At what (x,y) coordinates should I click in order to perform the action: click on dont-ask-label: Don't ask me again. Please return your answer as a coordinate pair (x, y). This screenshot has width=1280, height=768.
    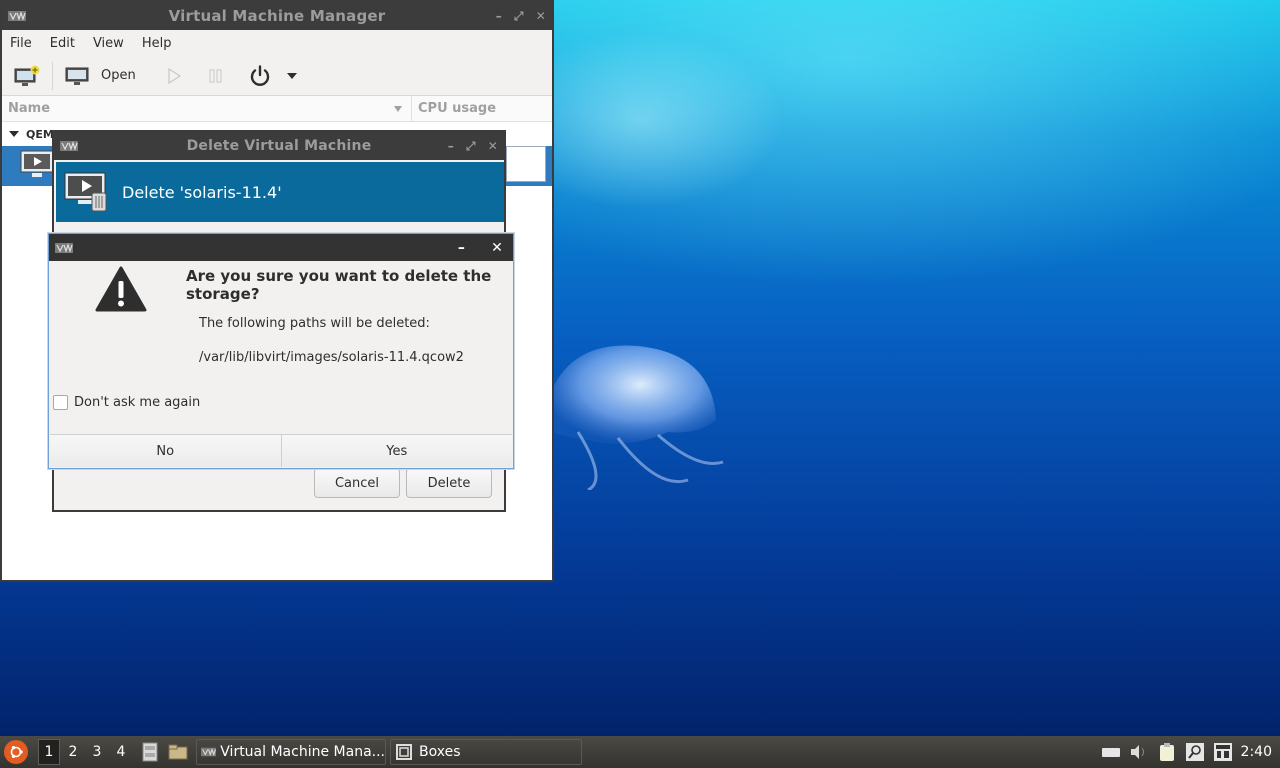
    Looking at the image, I should click on (137, 402).